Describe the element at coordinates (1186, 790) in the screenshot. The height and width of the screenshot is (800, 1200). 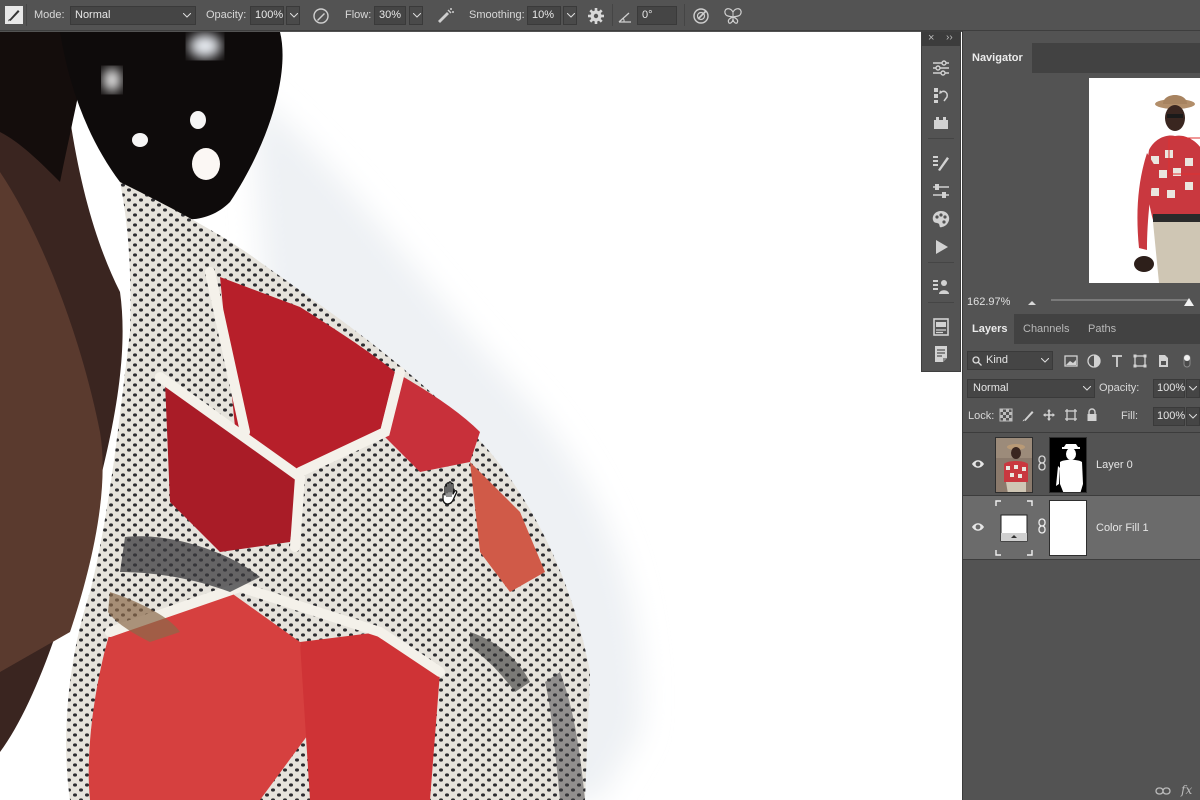
I see `layer-effects-fx-icon: fx` at that location.